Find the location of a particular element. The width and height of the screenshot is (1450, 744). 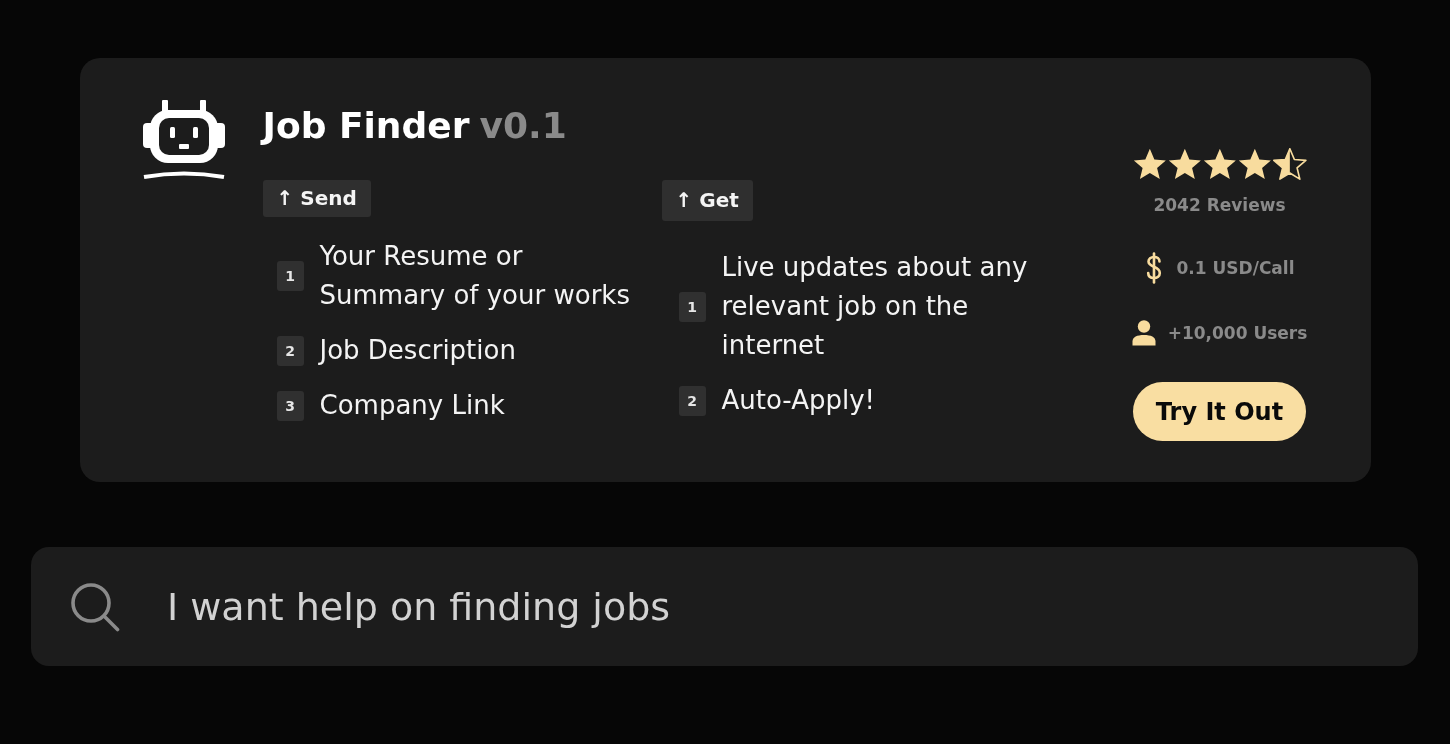

app-version: v0.1 is located at coordinates (523, 125).